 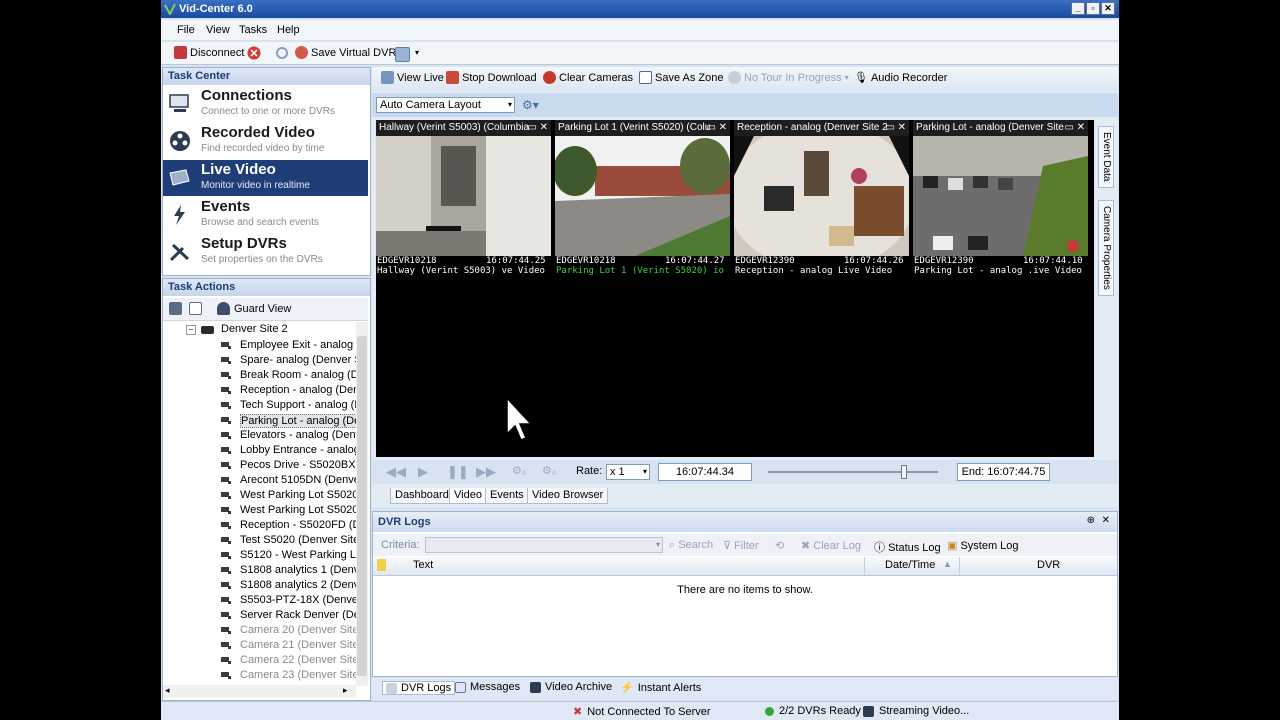 What do you see at coordinates (486, 472) in the screenshot?
I see `fast-forward-icon: ▶▶` at bounding box center [486, 472].